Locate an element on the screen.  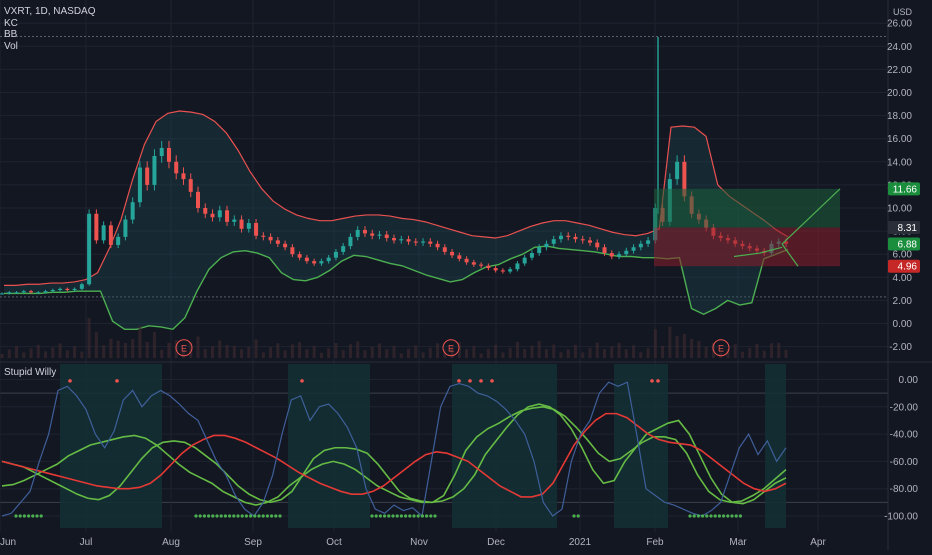
date-tick-label: Apr is located at coordinates (818, 542).